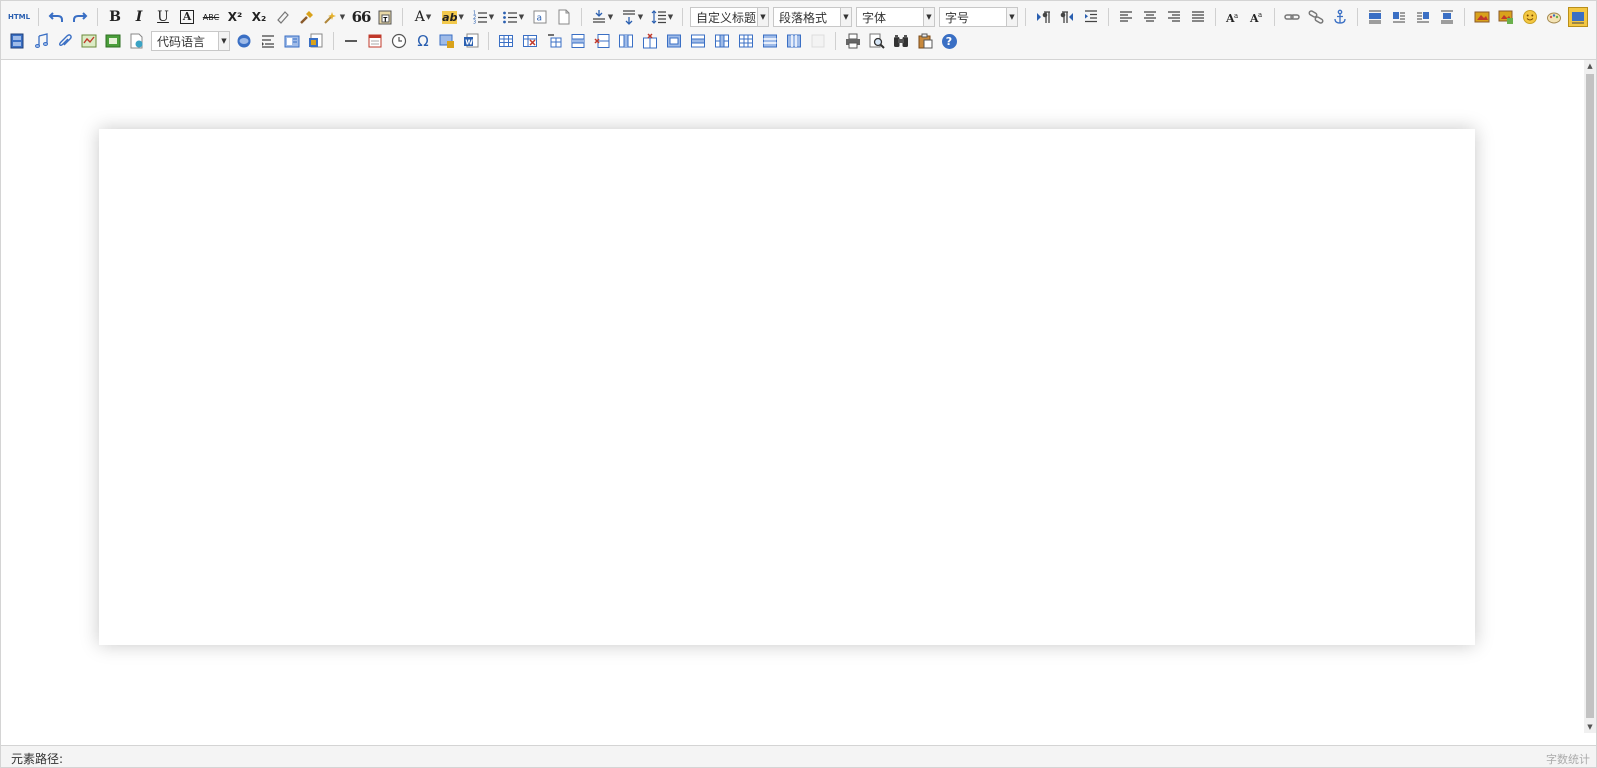 The height and width of the screenshot is (768, 1597). Describe the element at coordinates (1233, 17) in the screenshot. I see `touppercase-icon: Aa` at that location.